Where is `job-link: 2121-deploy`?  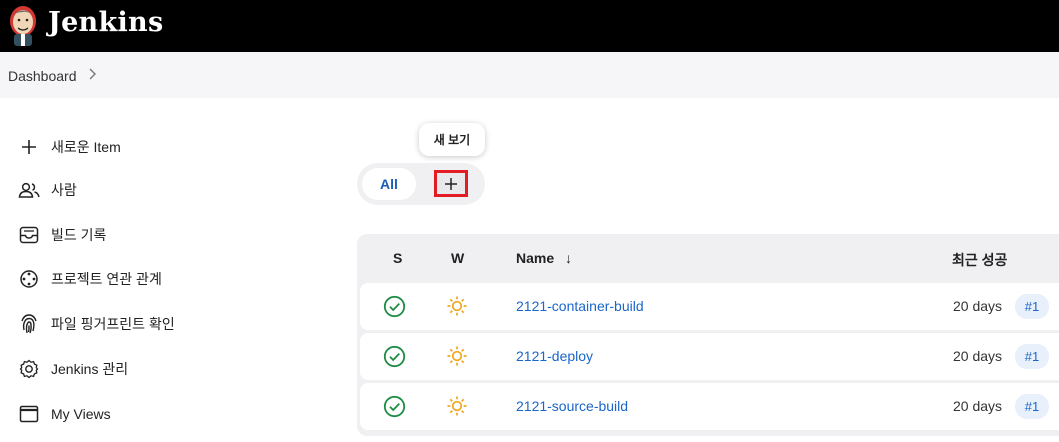 job-link: 2121-deploy is located at coordinates (554, 356).